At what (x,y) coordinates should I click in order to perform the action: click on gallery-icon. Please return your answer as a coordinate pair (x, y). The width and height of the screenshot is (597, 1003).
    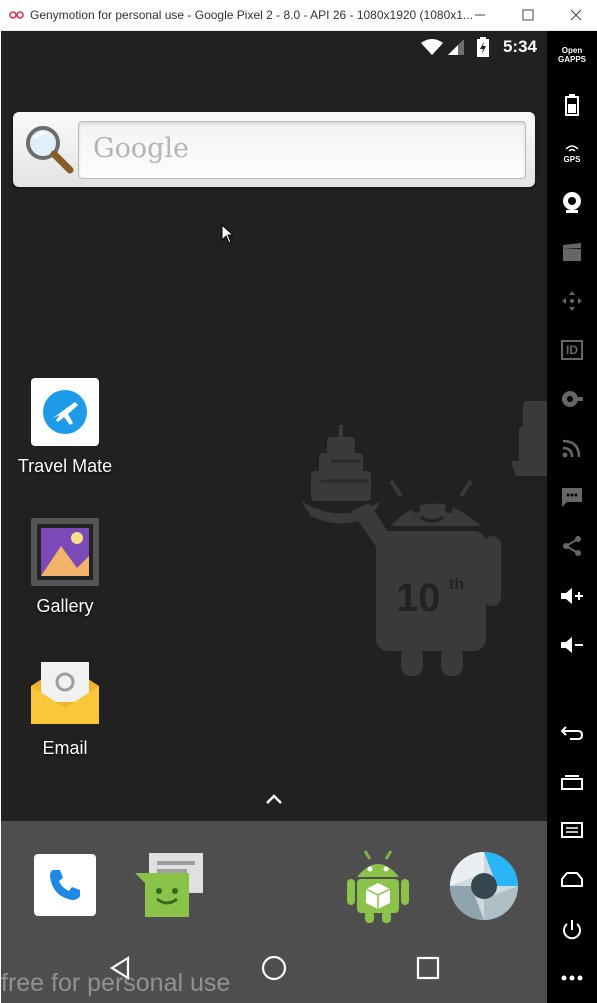
    Looking at the image, I should click on (65, 552).